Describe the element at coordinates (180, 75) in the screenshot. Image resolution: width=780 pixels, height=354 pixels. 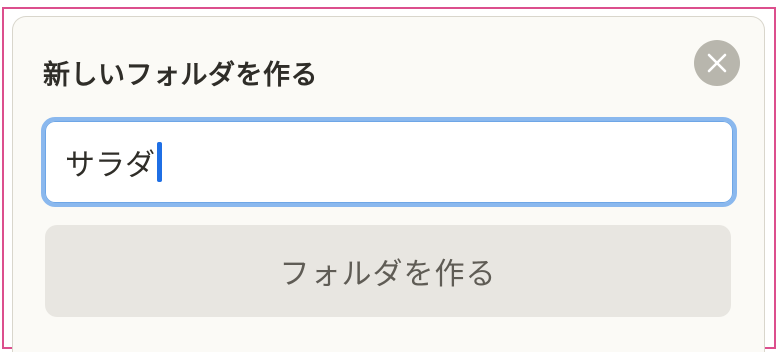
I see `dialog-title: 新しいフォルダを作る` at that location.